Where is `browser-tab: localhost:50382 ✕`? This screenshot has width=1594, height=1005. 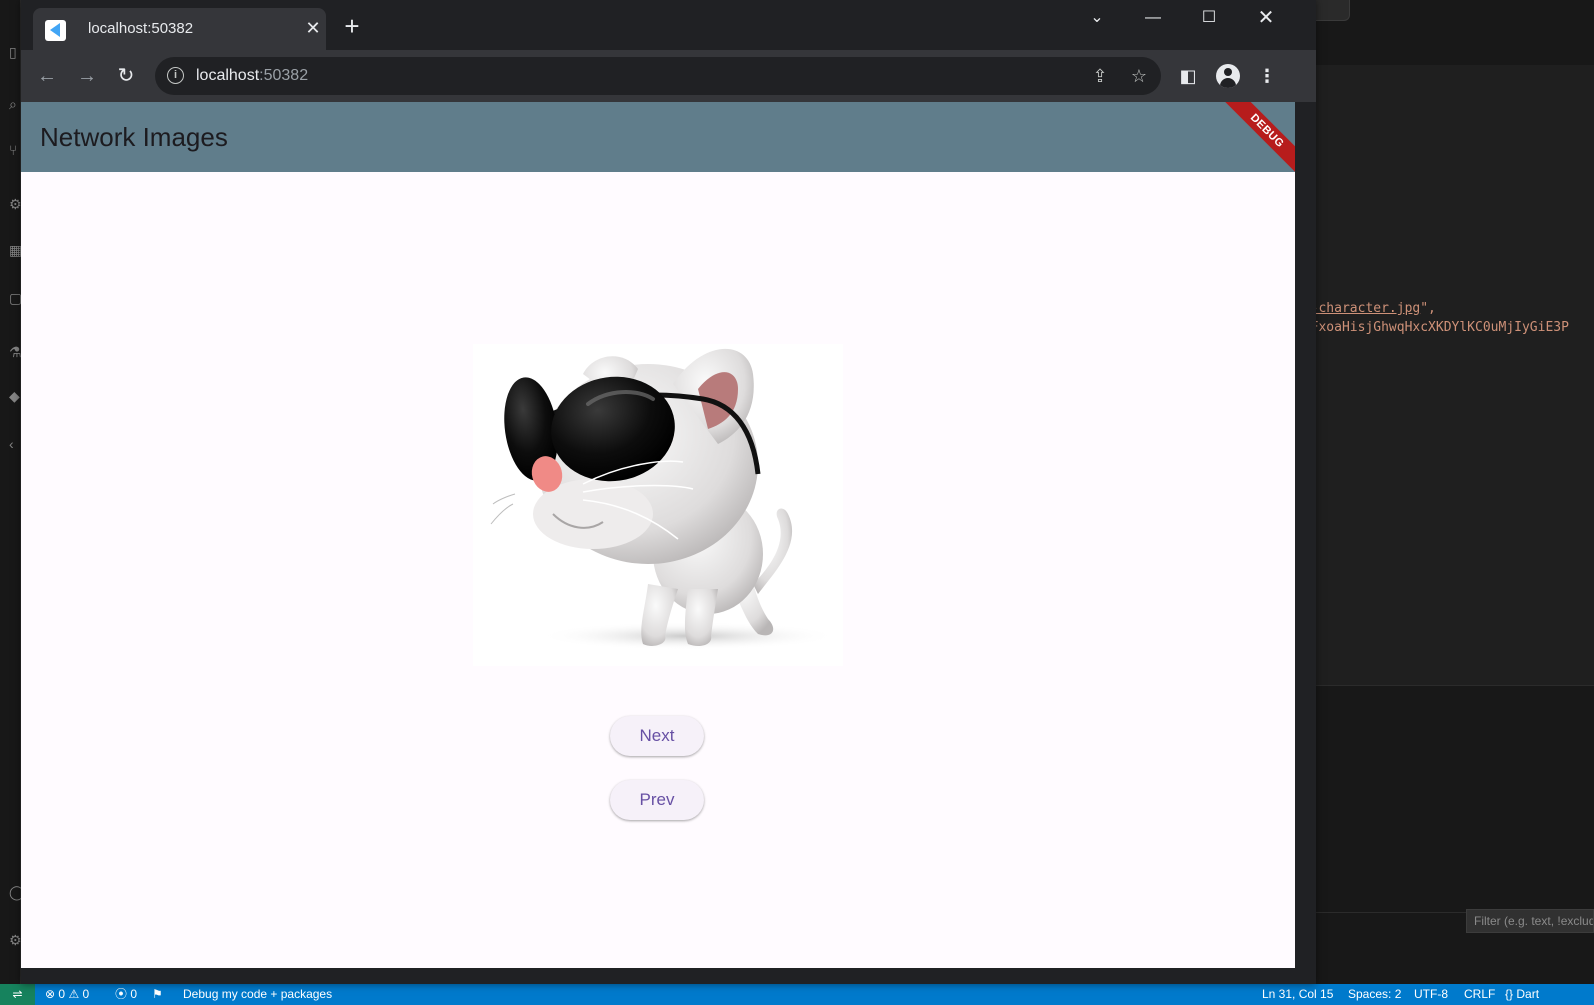
browser-tab: localhost:50382 ✕ is located at coordinates (179, 29).